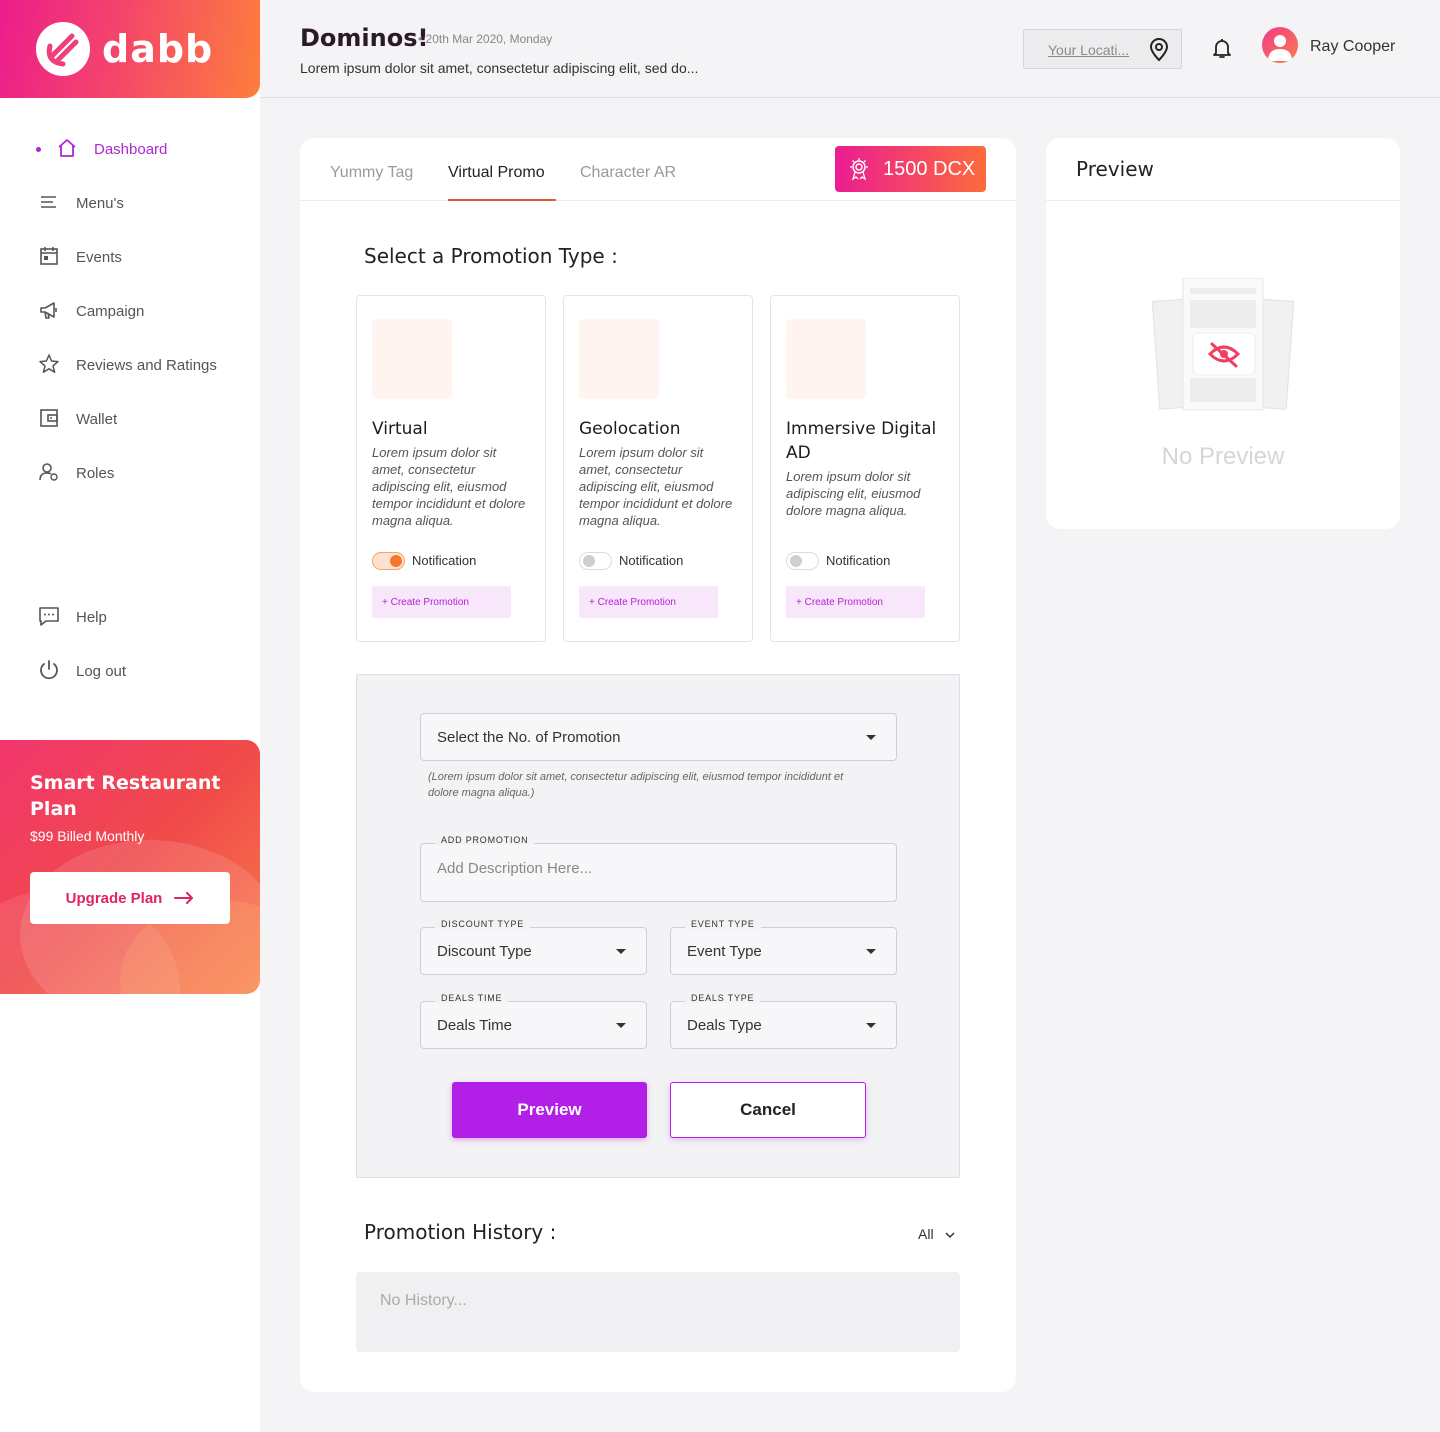 Image resolution: width=1440 pixels, height=1432 pixels. I want to click on sidebar-item-reviews: Reviews and Ratings, so click(130, 365).